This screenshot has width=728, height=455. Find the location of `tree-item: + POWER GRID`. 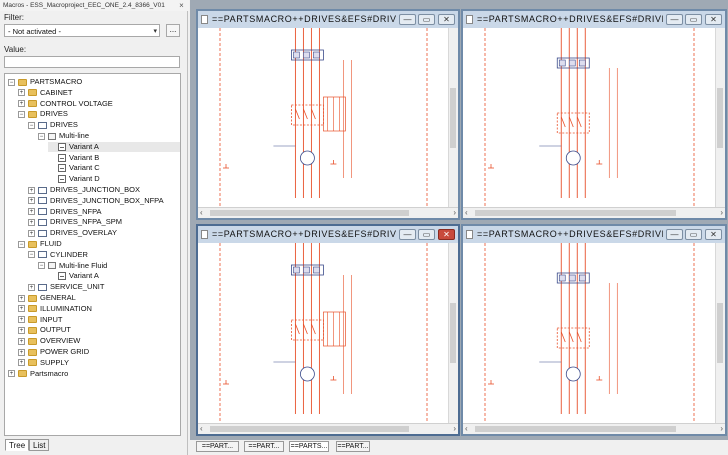

tree-item: + POWER GRID is located at coordinates (99, 352).